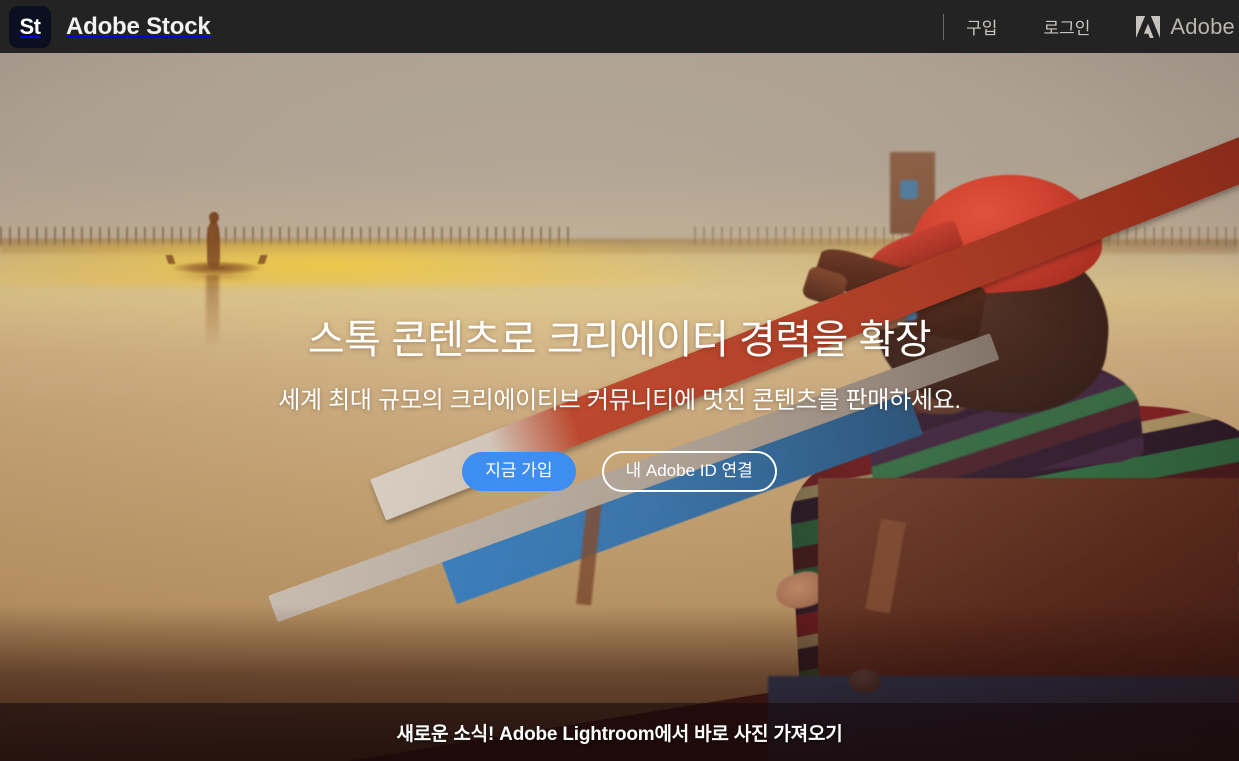 The image size is (1239, 761). I want to click on hero-cta-row: 지금 가입 내 Adobe ID 연결, so click(619, 471).